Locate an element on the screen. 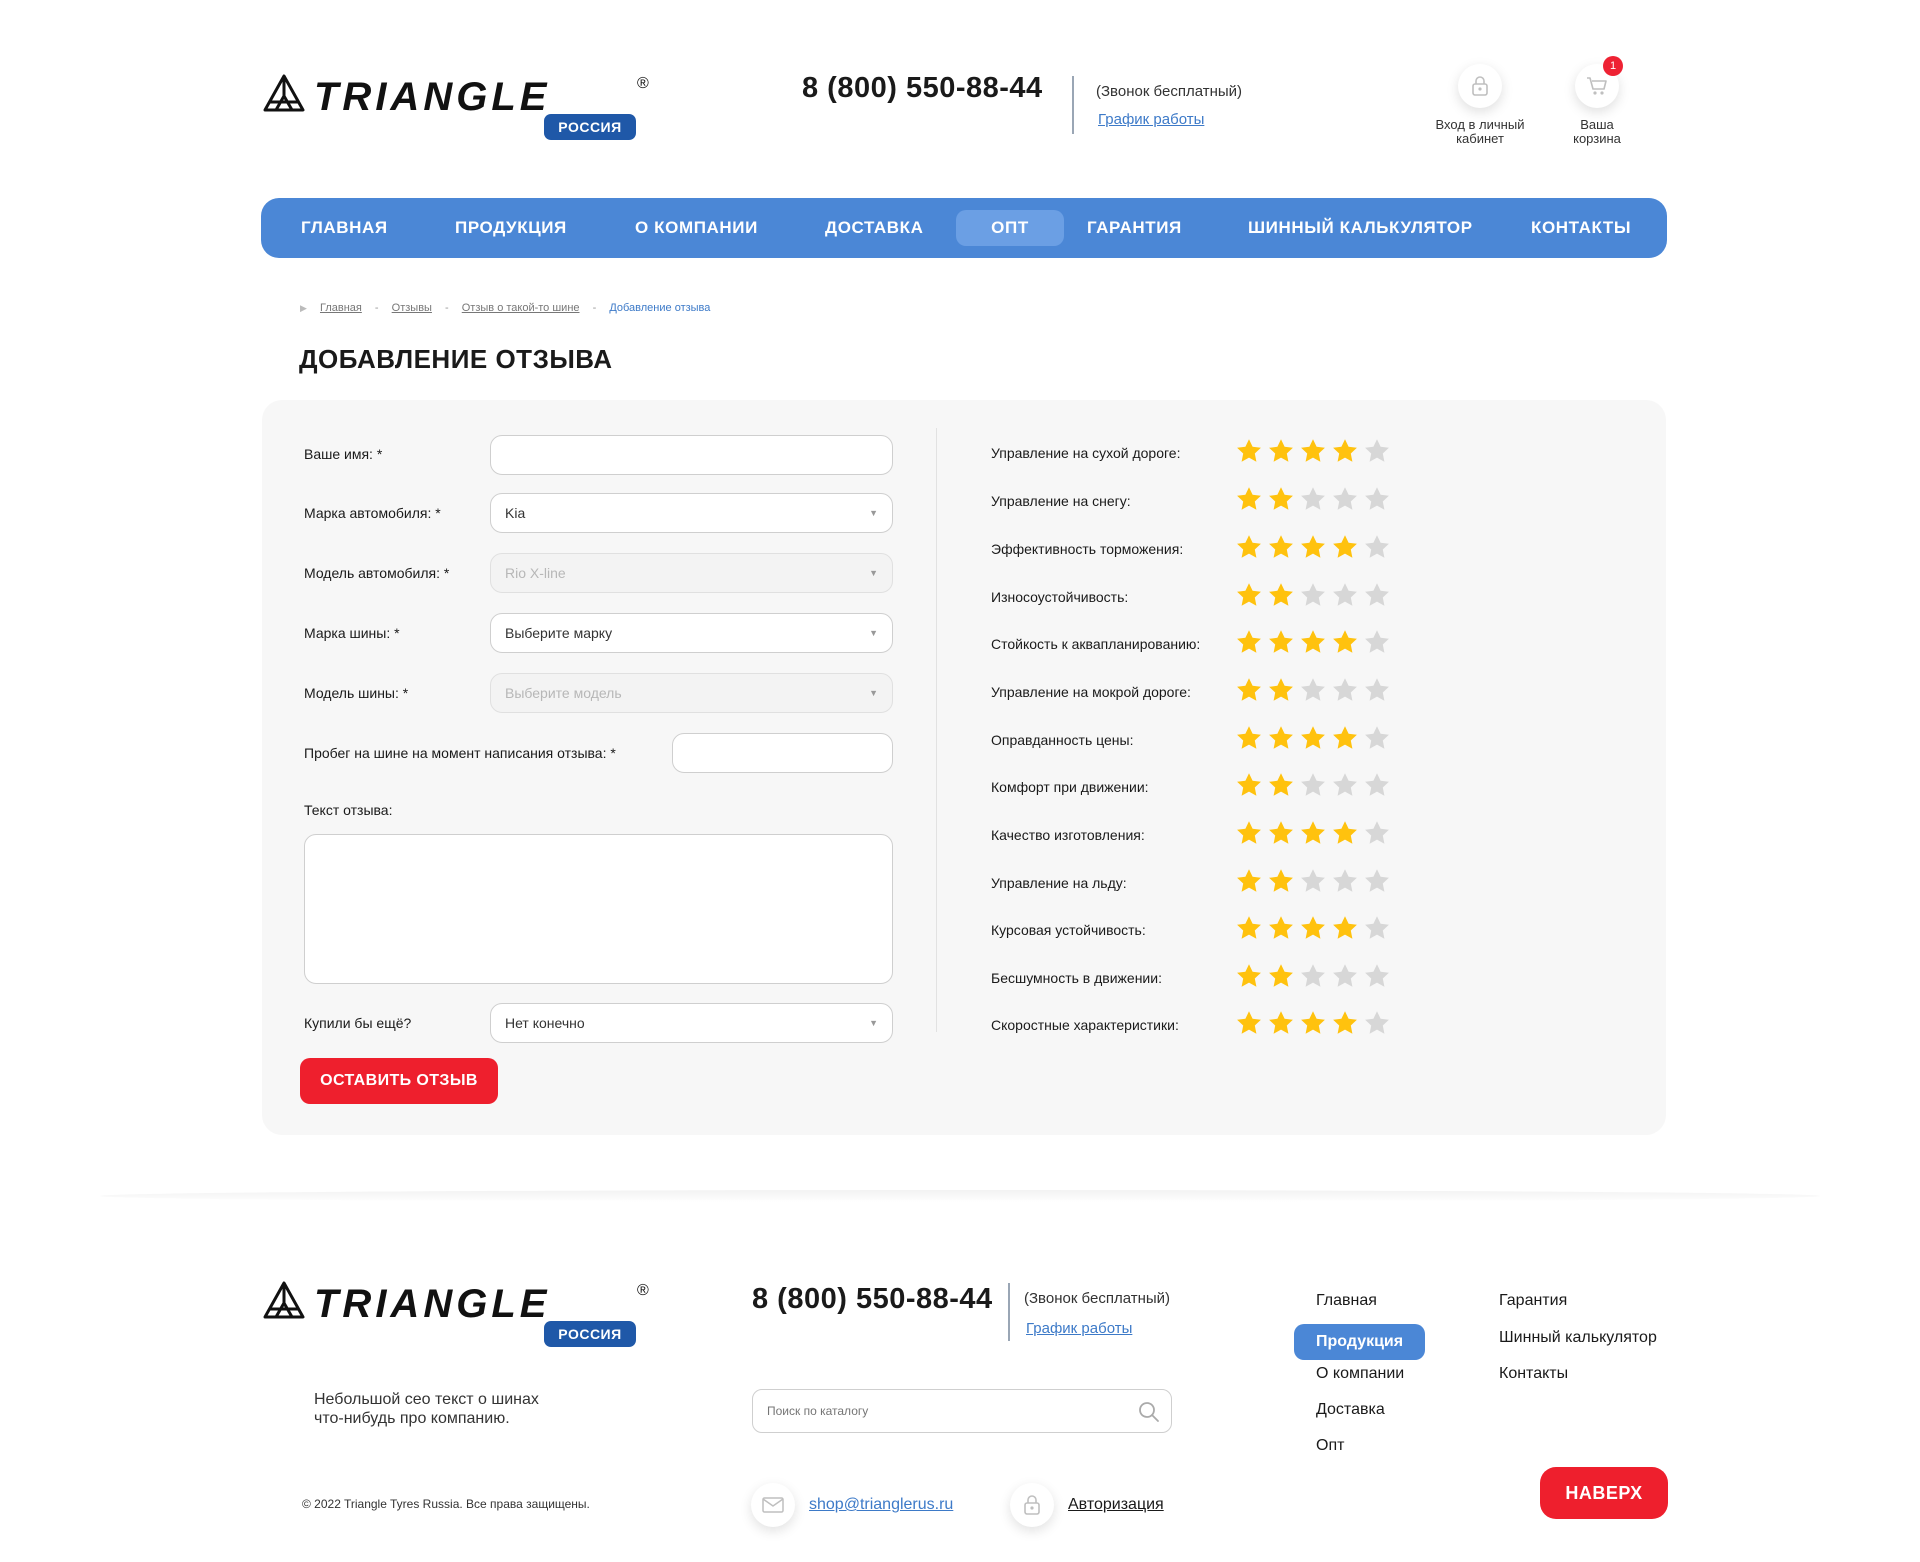  breadcrumb-tire-review: Отзыв о такой-то шине is located at coordinates (521, 308).